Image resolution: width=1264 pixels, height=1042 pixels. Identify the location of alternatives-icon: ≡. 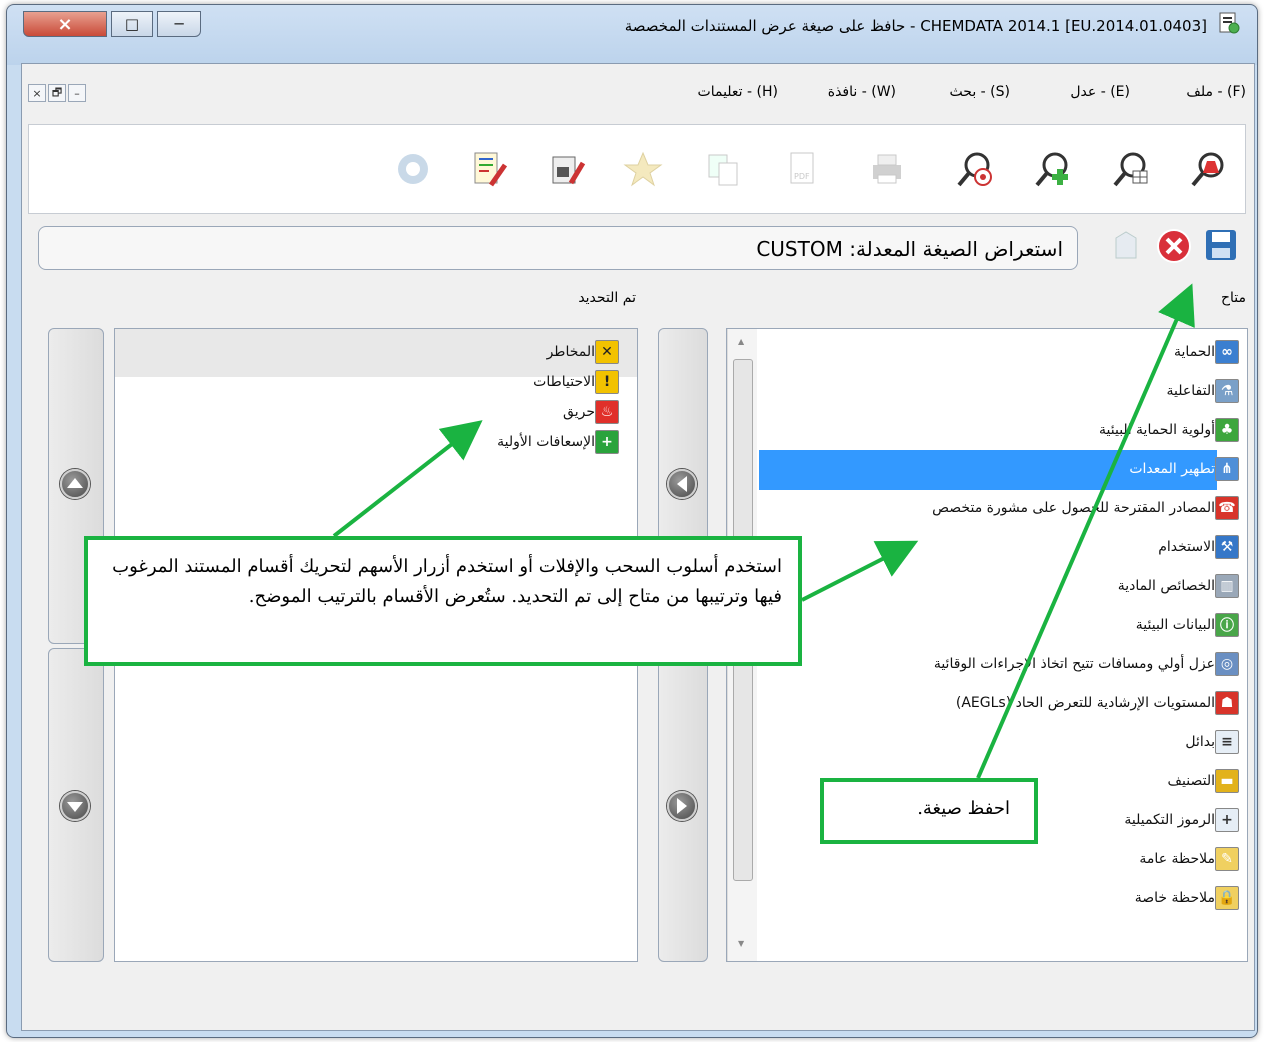
(1227, 742).